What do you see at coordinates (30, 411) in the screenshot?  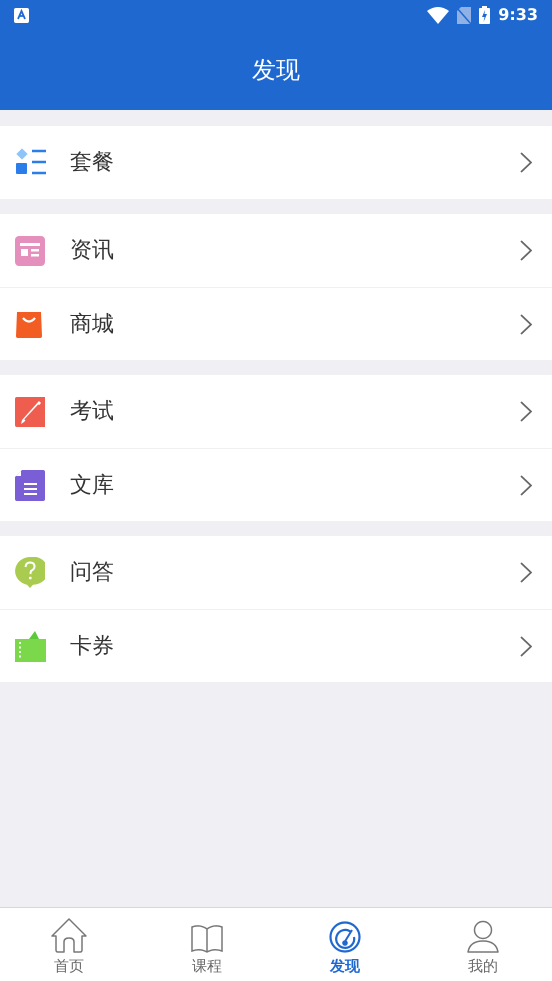 I see `edit-icon` at bounding box center [30, 411].